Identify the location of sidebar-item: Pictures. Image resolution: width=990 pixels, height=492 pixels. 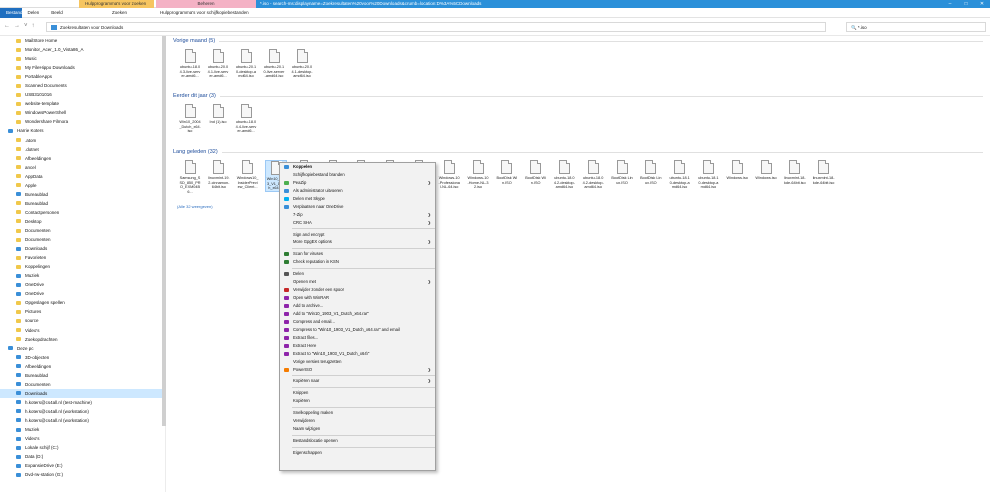
(82, 311).